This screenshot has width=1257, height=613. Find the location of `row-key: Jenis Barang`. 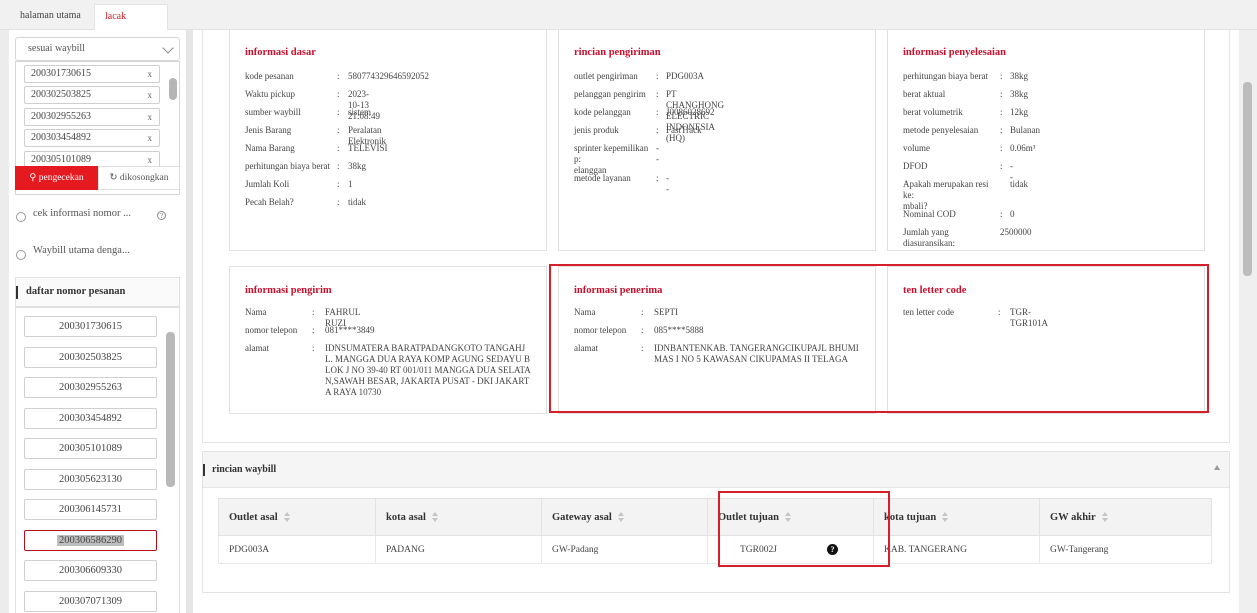

row-key: Jenis Barang is located at coordinates (268, 130).